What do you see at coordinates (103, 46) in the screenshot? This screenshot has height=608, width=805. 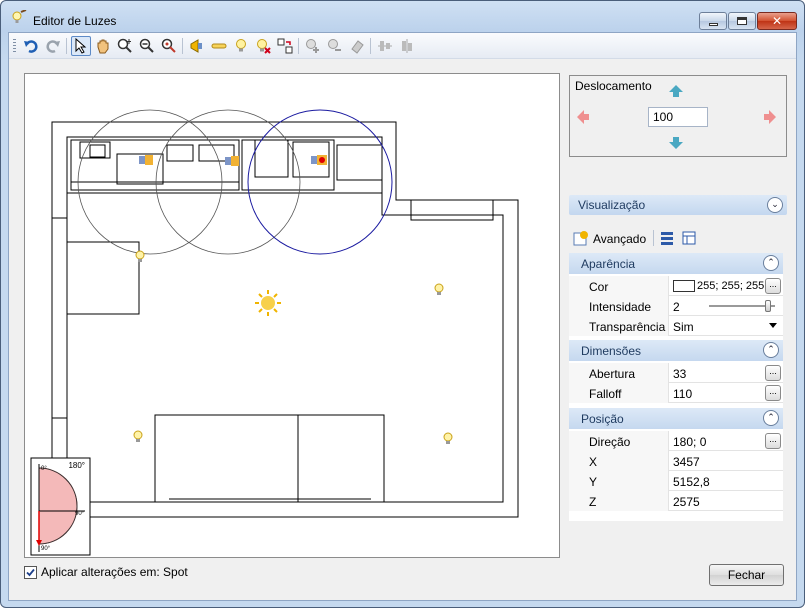 I see `pan-button` at bounding box center [103, 46].